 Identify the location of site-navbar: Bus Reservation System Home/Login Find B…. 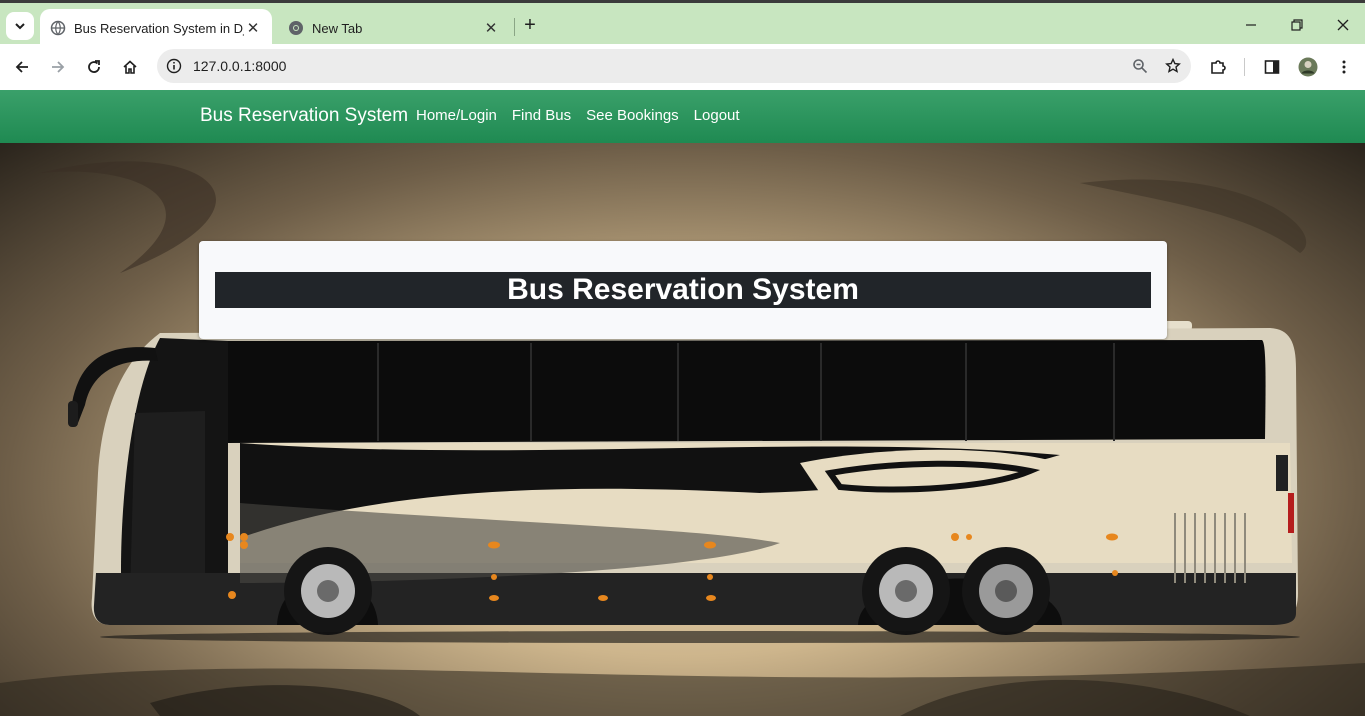
(682, 116).